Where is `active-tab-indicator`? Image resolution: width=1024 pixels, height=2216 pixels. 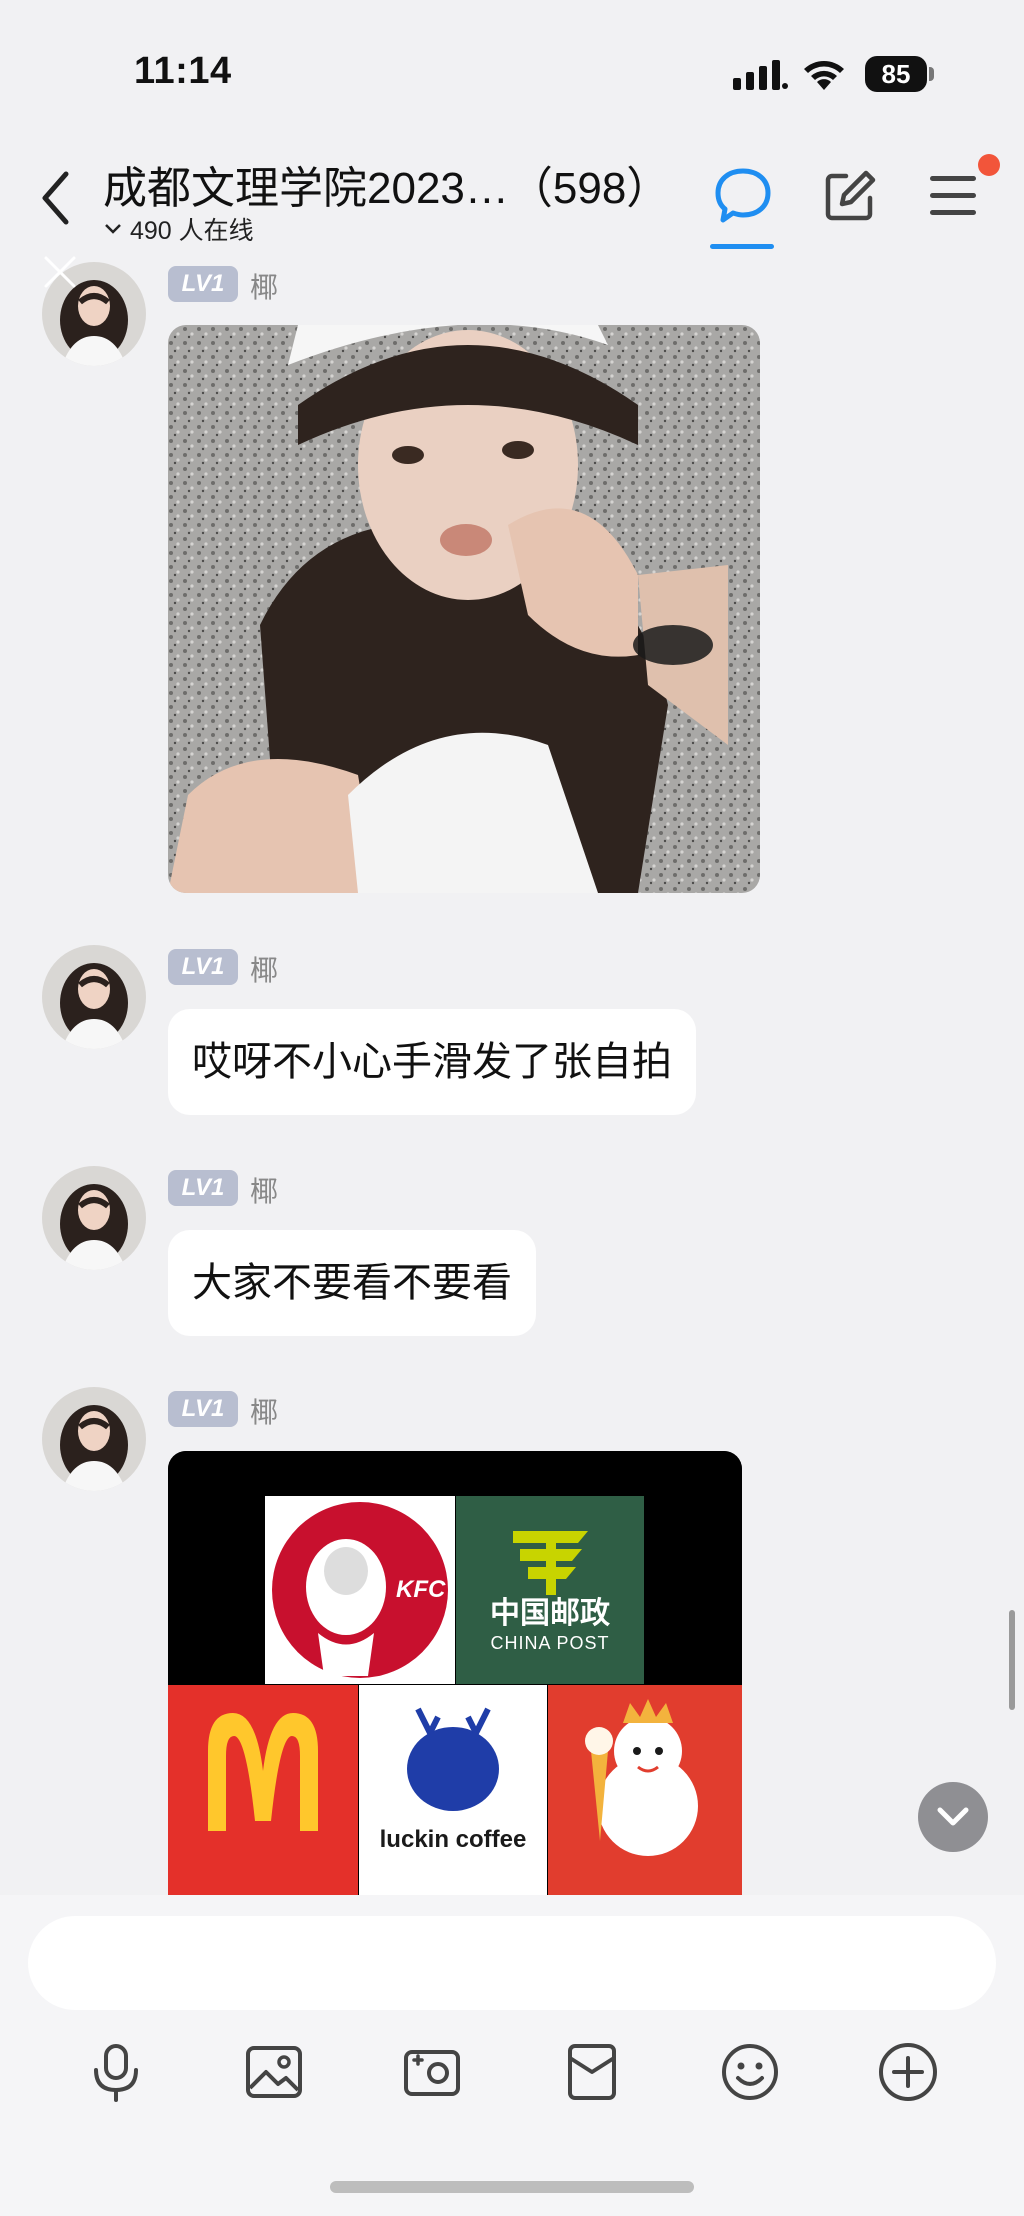
active-tab-indicator is located at coordinates (742, 246).